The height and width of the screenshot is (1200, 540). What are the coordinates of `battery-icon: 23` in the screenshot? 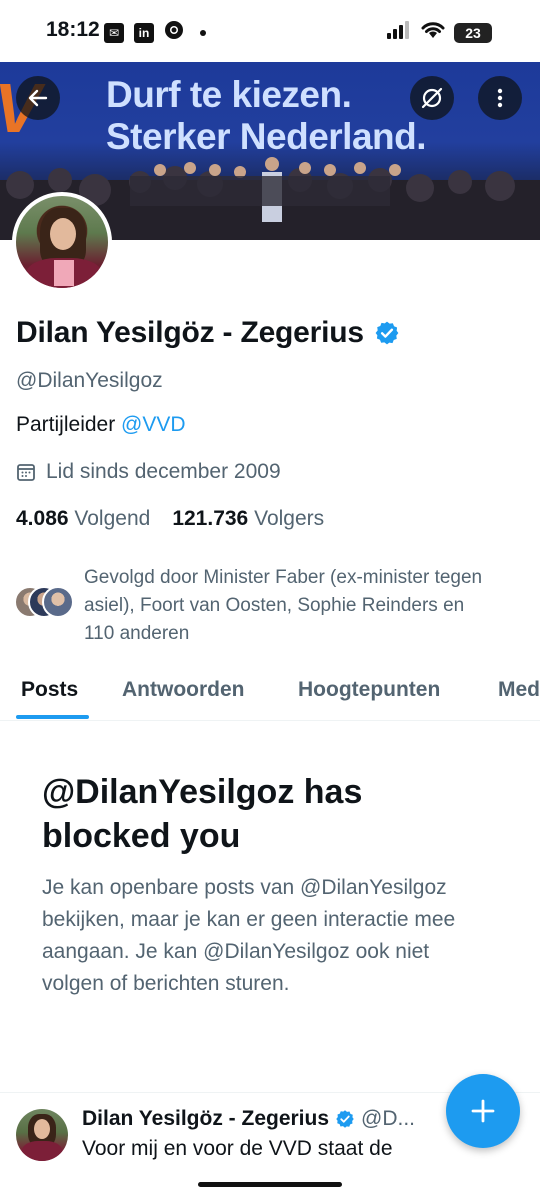 It's located at (473, 32).